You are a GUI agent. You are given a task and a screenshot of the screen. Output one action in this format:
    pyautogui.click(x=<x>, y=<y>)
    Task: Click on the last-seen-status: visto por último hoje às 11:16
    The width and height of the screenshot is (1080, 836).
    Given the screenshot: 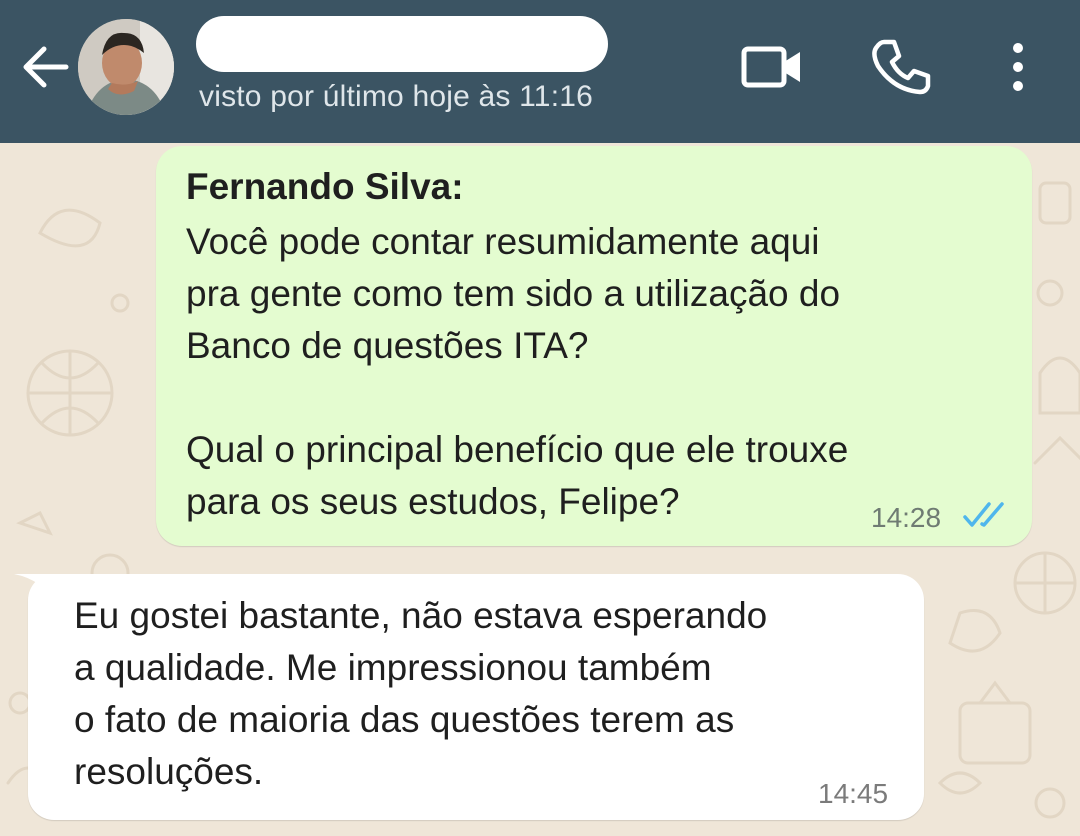 What is the action you would take?
    pyautogui.click(x=396, y=96)
    